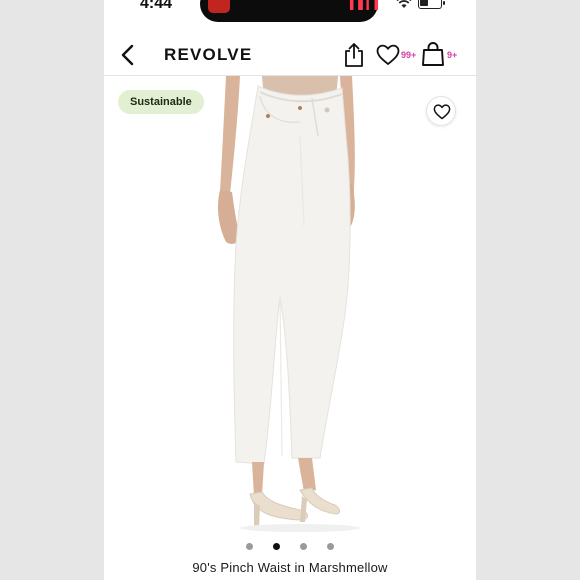 This screenshot has width=580, height=580. I want to click on back-chevron-icon, so click(128, 55).